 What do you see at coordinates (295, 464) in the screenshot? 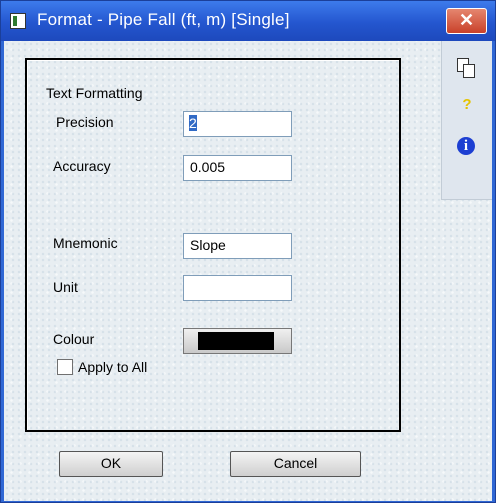
I see `cancel-button: Cancel` at bounding box center [295, 464].